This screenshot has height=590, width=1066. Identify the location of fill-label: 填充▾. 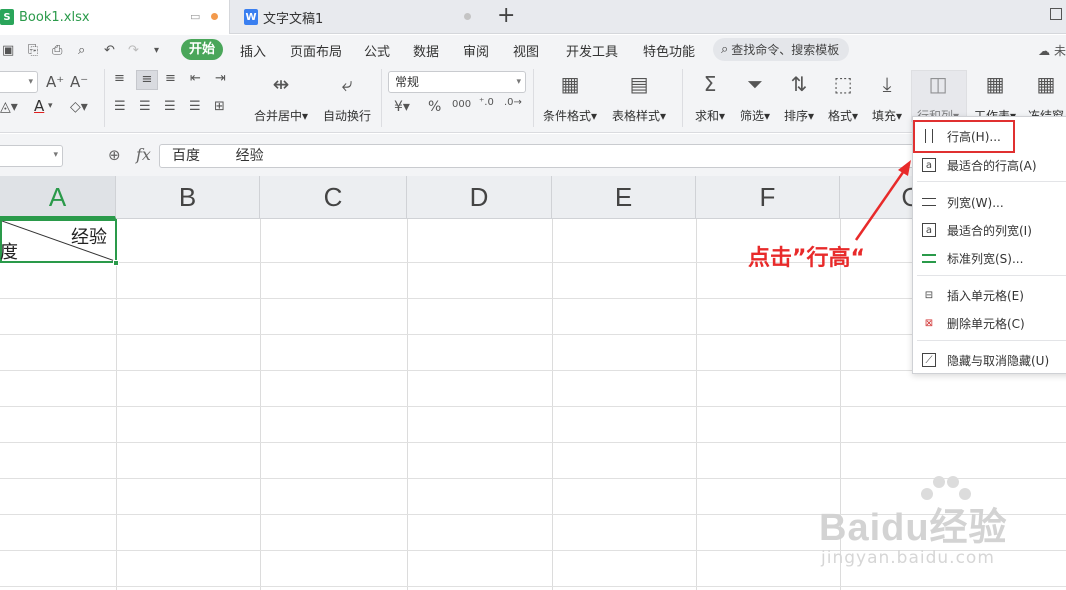
(887, 116).